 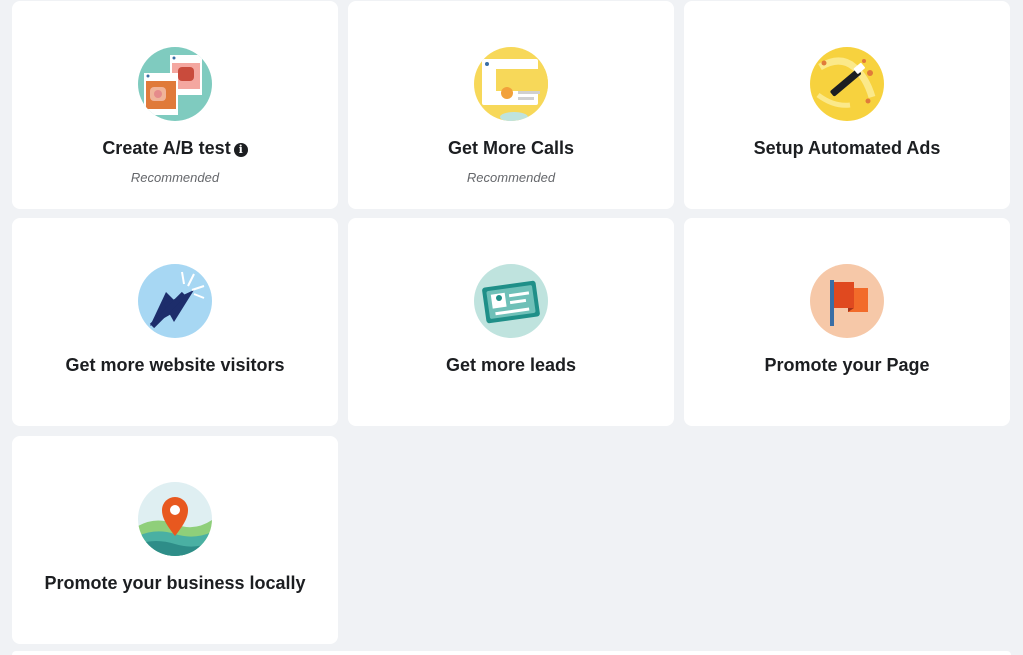 I want to click on card-promote-your-page: Promote your Page, so click(x=847, y=322).